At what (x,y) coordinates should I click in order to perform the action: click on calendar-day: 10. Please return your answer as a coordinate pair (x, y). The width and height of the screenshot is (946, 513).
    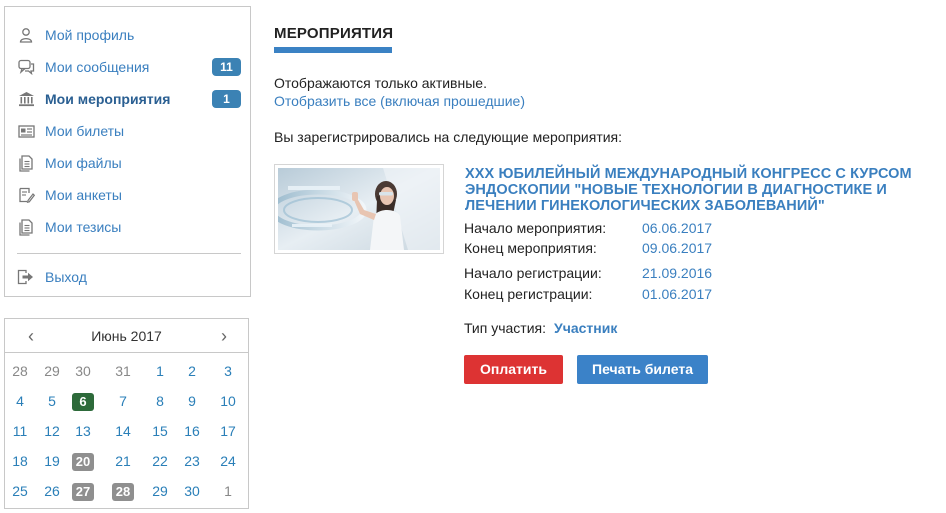
    Looking at the image, I should click on (228, 401).